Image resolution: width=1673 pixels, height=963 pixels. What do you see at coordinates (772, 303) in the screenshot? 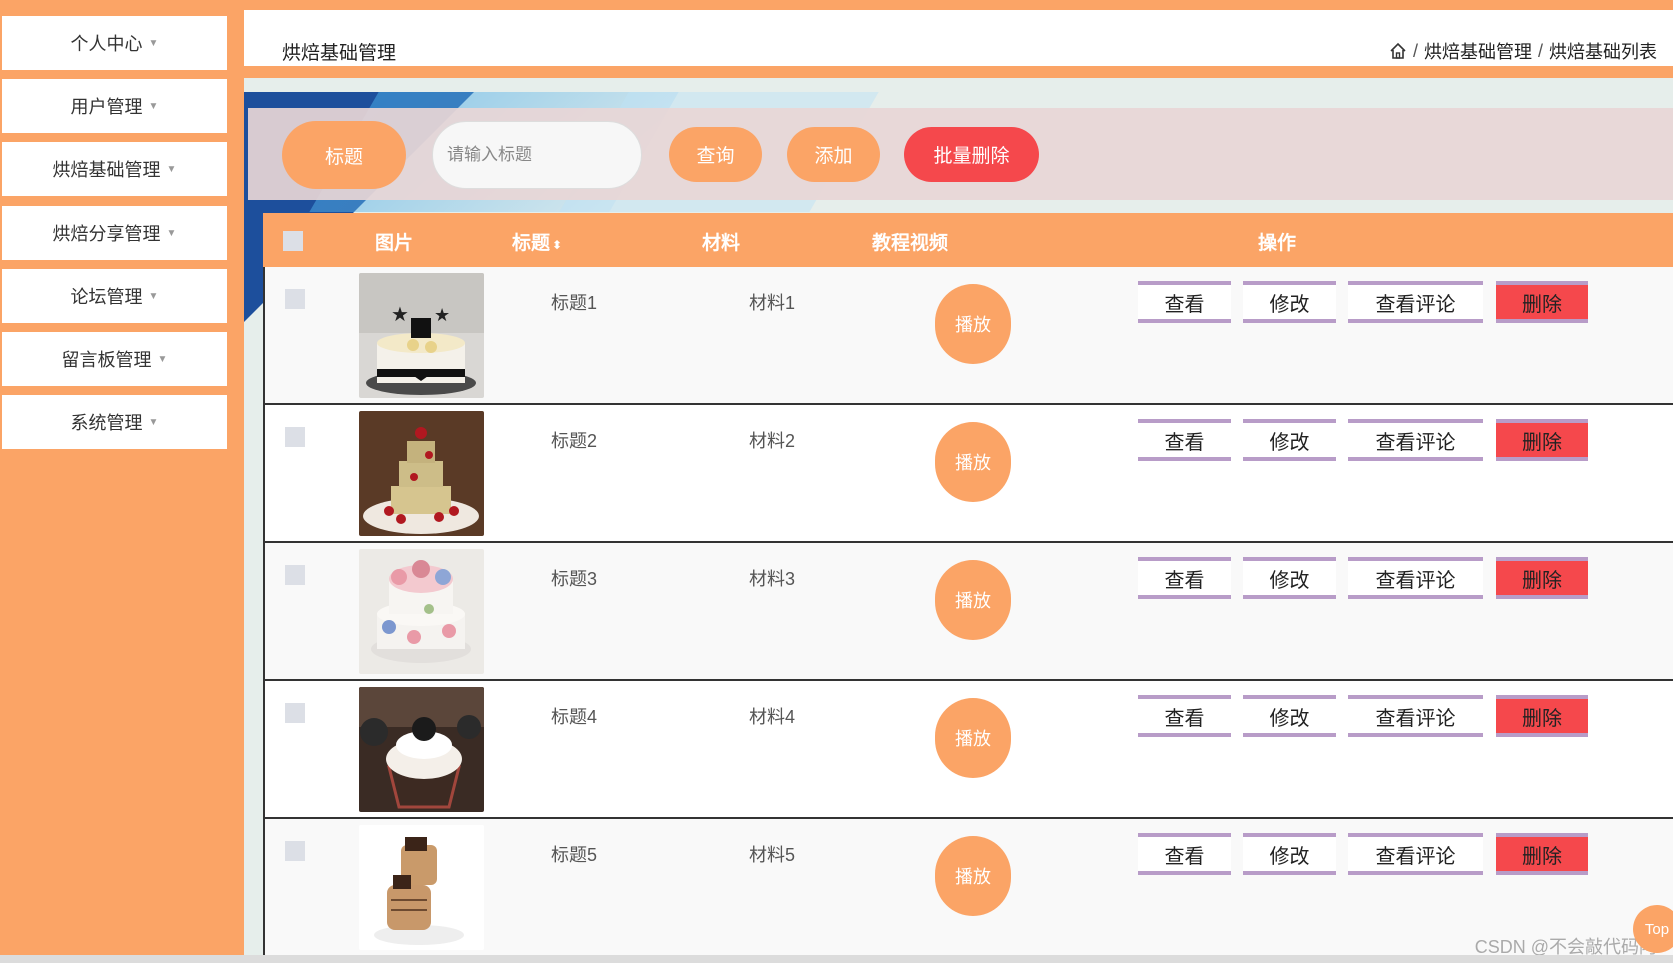
I see `cell-material: 材料1` at bounding box center [772, 303].